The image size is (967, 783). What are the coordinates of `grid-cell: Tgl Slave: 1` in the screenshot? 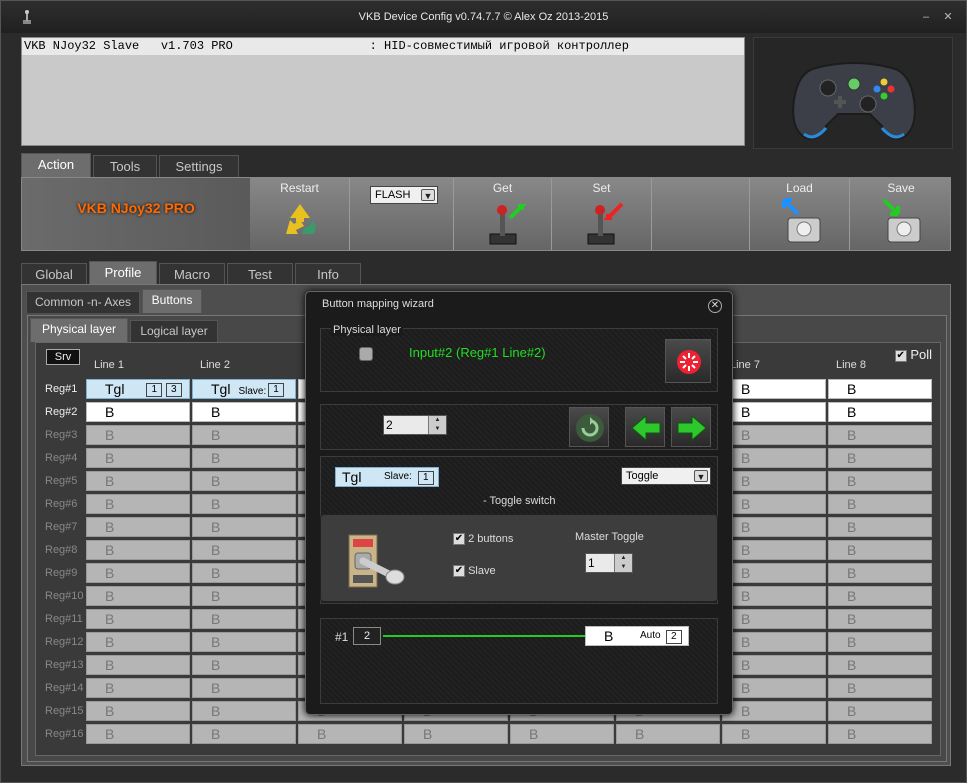 It's located at (244, 389).